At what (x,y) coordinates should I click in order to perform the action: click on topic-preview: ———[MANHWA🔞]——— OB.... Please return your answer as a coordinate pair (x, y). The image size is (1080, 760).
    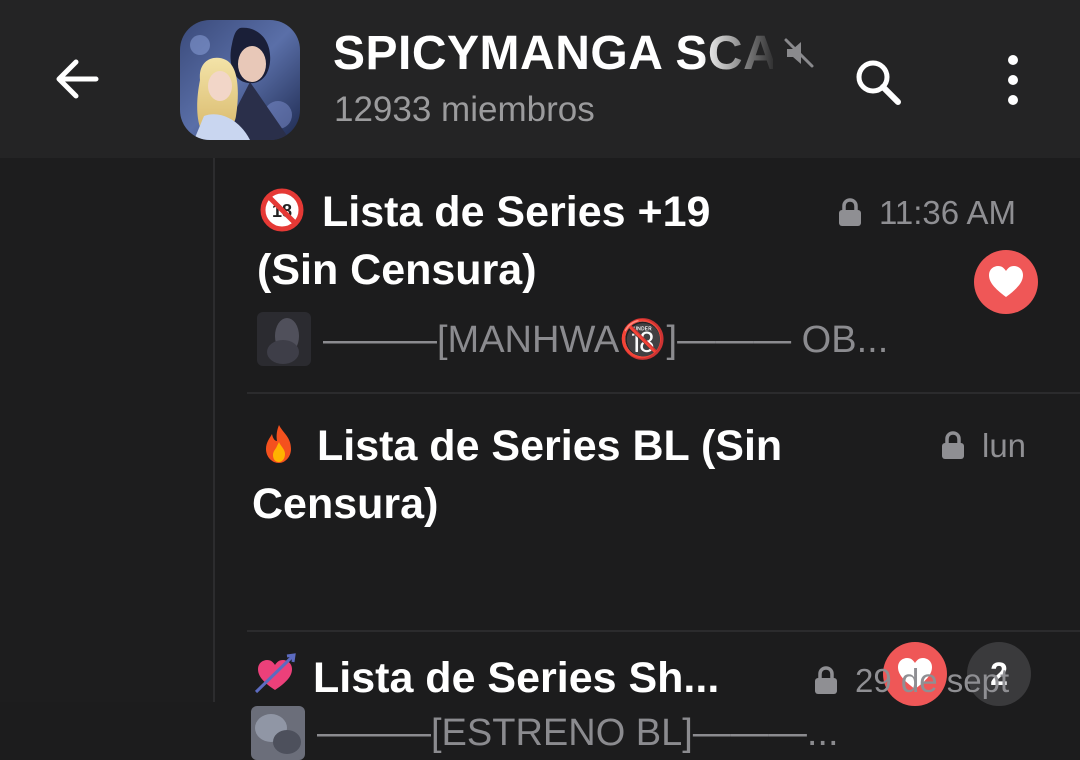
    Looking at the image, I should click on (606, 340).